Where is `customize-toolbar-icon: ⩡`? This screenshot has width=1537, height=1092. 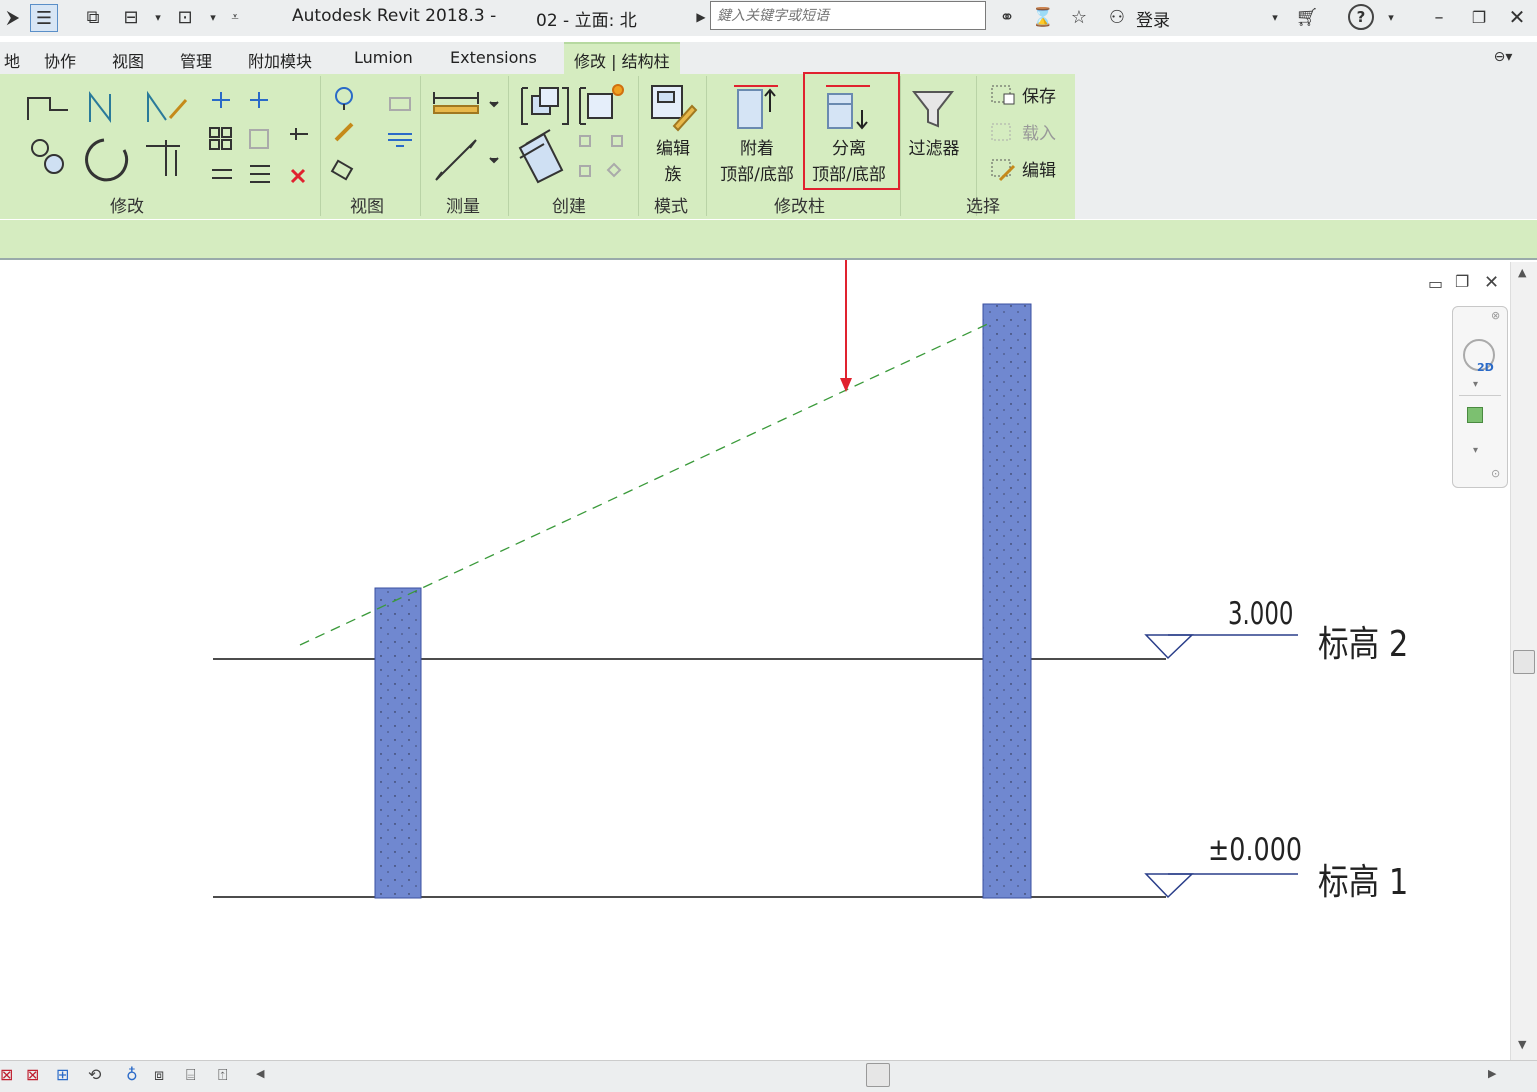
customize-toolbar-icon: ⩡ is located at coordinates (235, 17).